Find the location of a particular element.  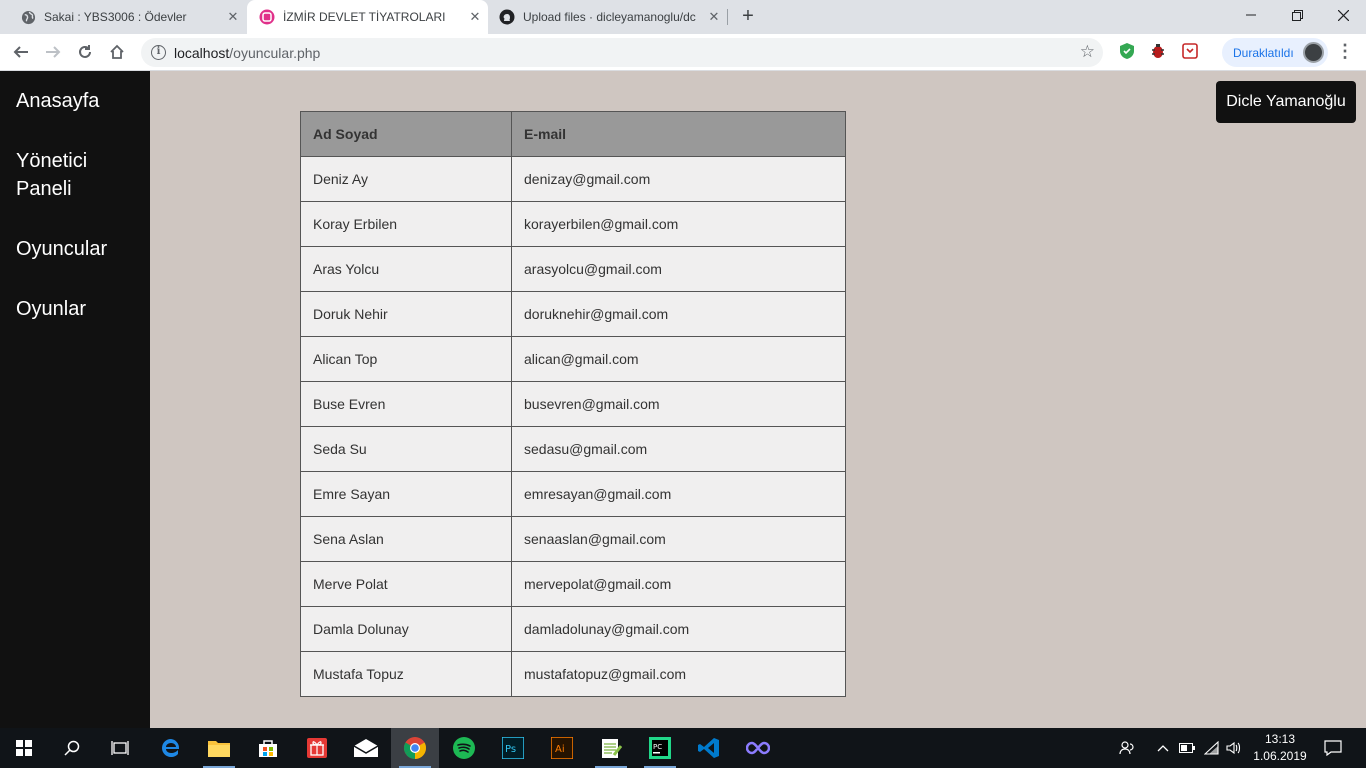

search-icon is located at coordinates (72, 748).